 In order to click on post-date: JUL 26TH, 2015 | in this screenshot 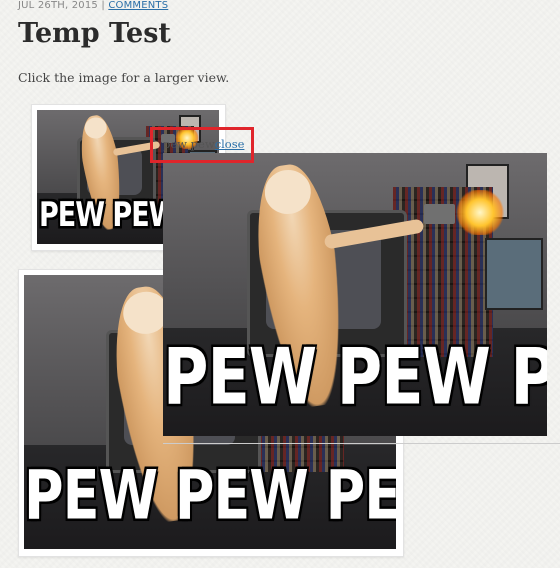, I will do `click(61, 5)`.